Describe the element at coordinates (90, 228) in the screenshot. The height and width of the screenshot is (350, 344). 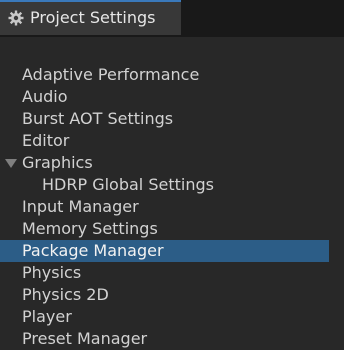
I see `tree-item-label: Memory Settings` at that location.